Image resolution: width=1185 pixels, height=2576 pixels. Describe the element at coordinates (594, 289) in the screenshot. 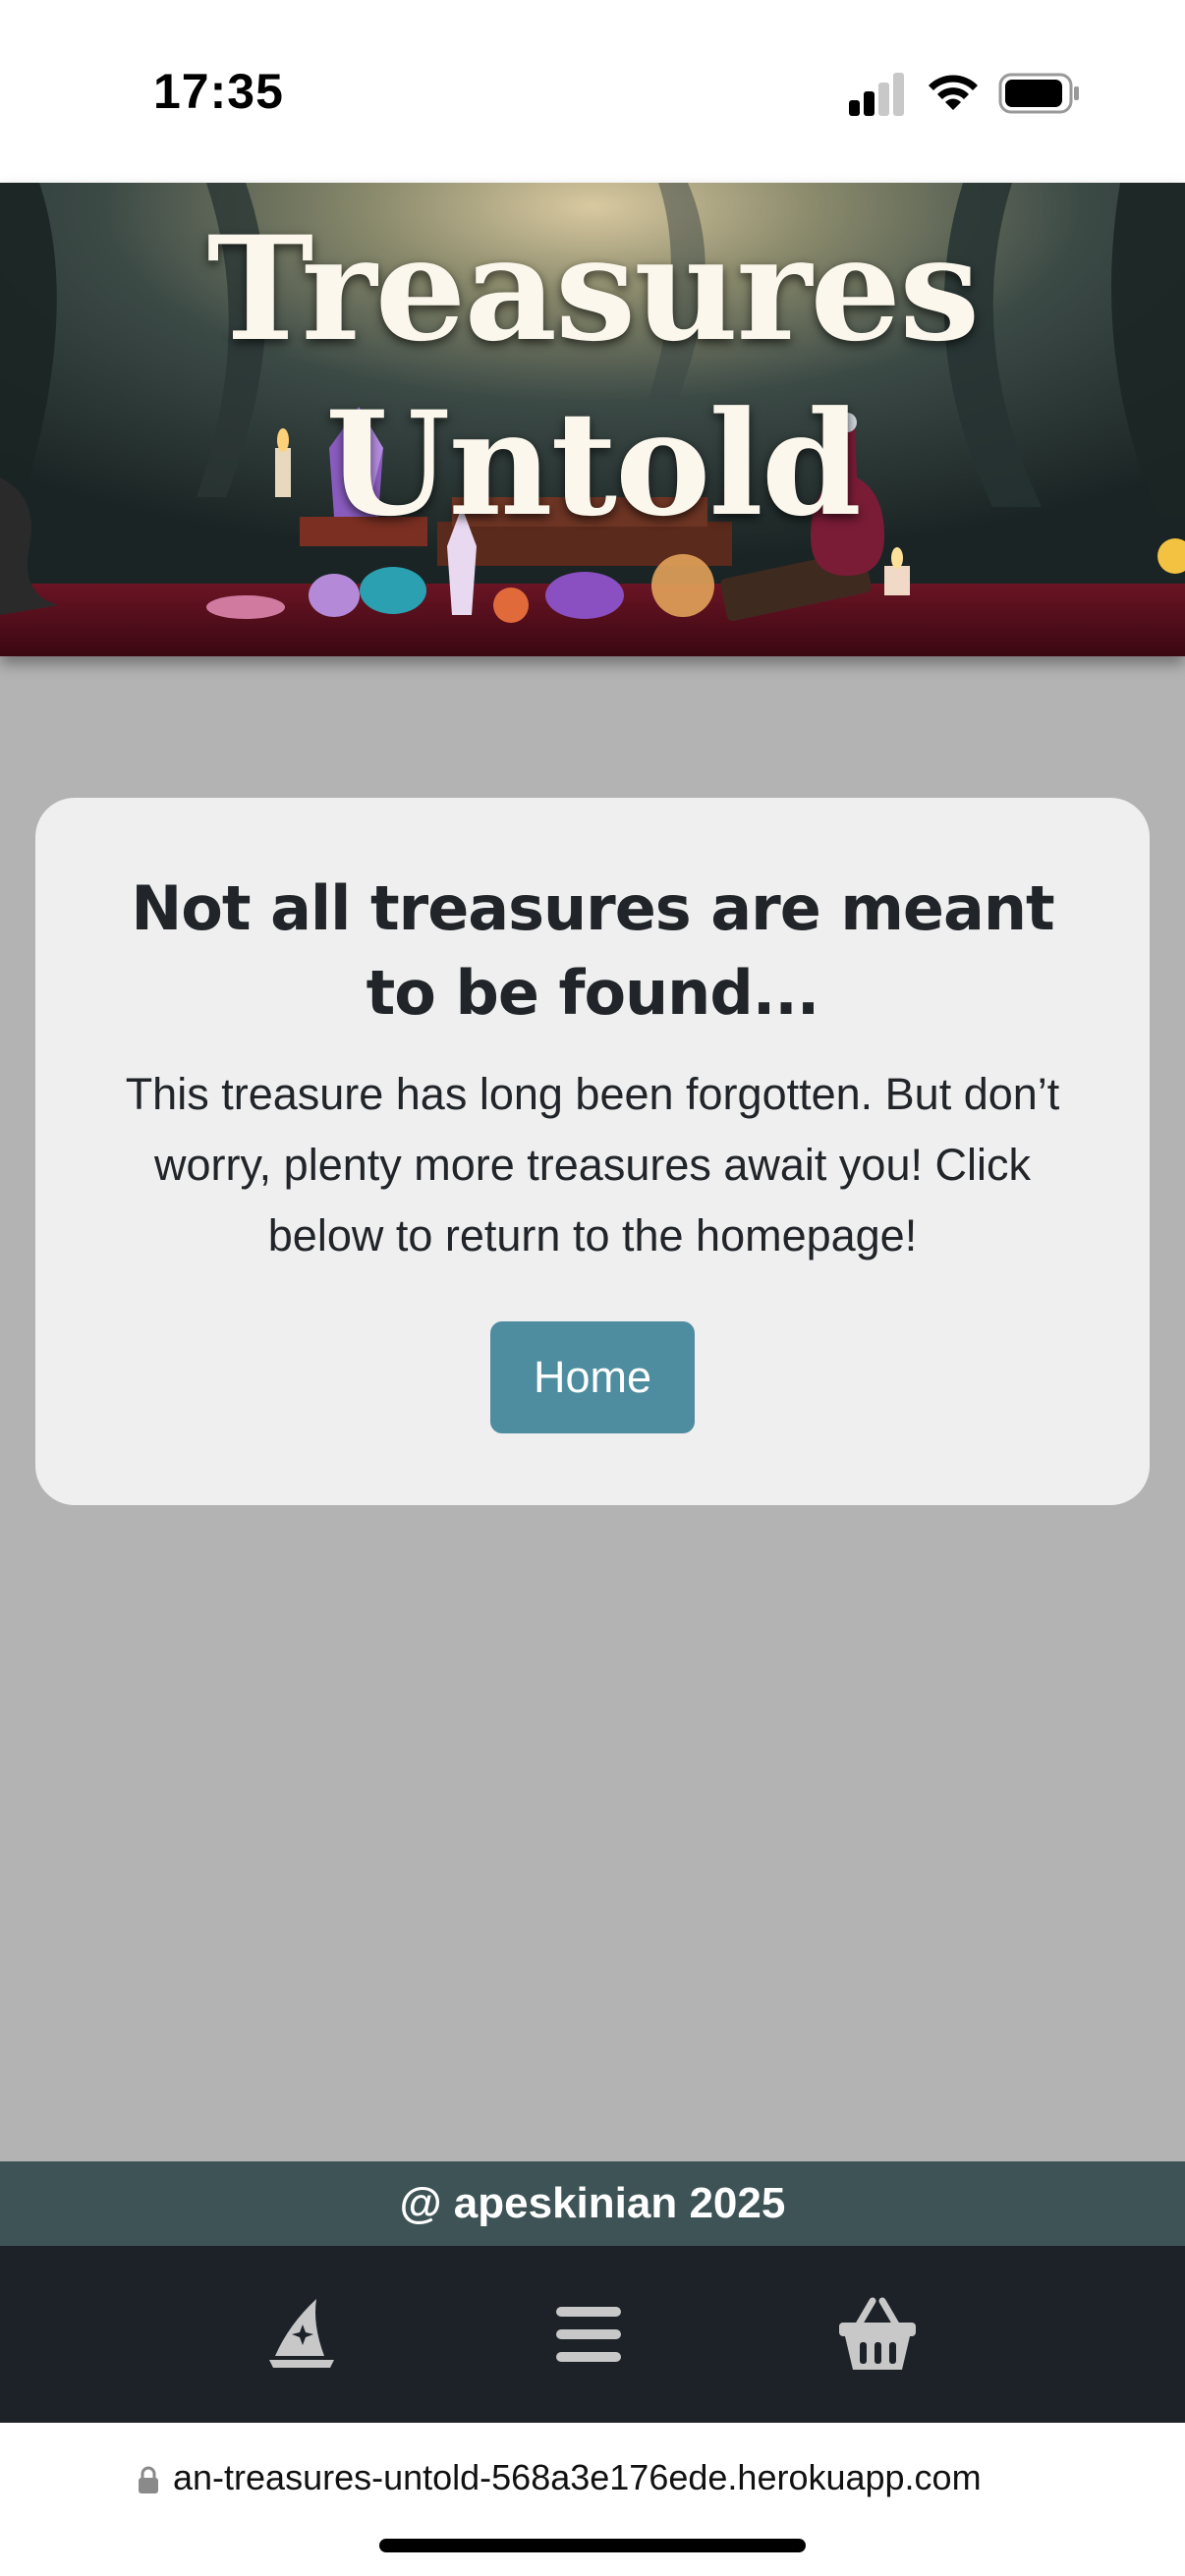

I see `site-title-line-1: Treasures` at that location.